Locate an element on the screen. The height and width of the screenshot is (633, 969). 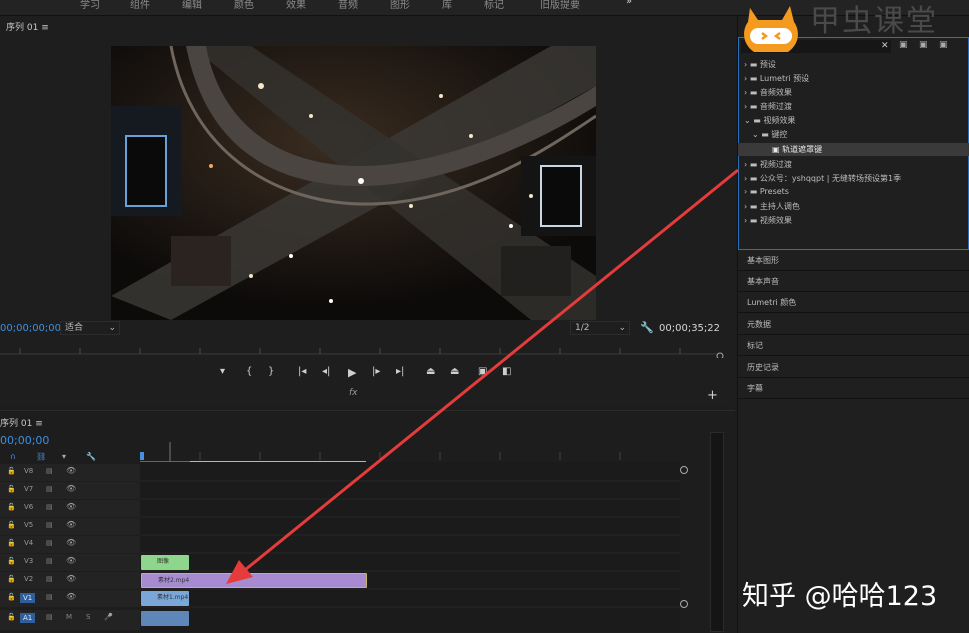
menu-audio: 音频 is located at coordinates (348, 5).